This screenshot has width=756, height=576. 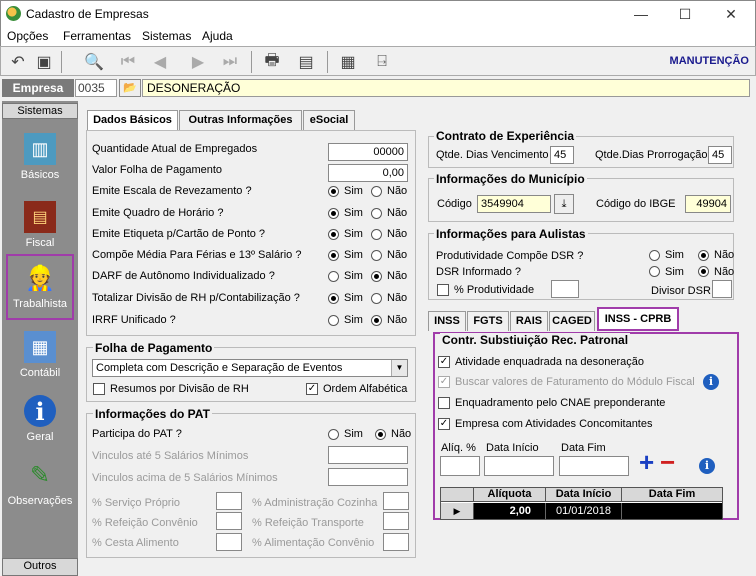 What do you see at coordinates (94, 62) in the screenshot?
I see `search-document-icon: 🔍` at bounding box center [94, 62].